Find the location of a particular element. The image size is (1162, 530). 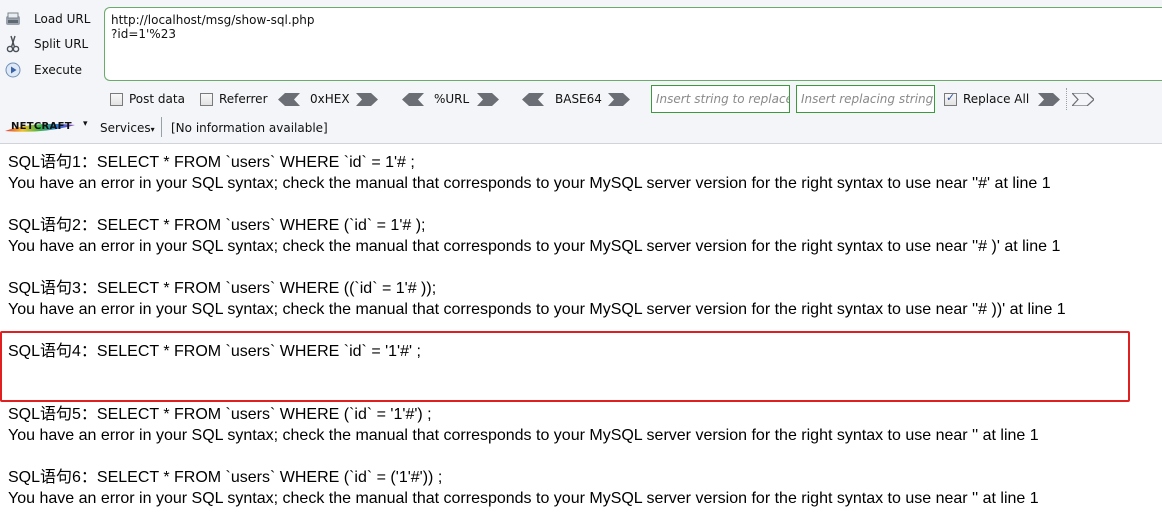

load-url-label: Load URL is located at coordinates (62, 19).